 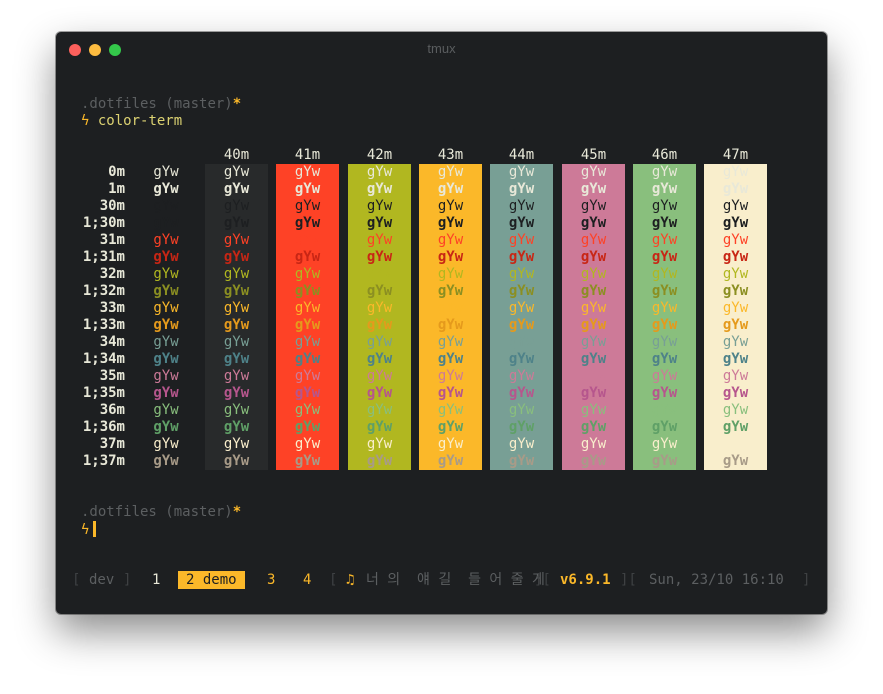 What do you see at coordinates (664, 155) in the screenshot?
I see `bg-column-header: 46m` at bounding box center [664, 155].